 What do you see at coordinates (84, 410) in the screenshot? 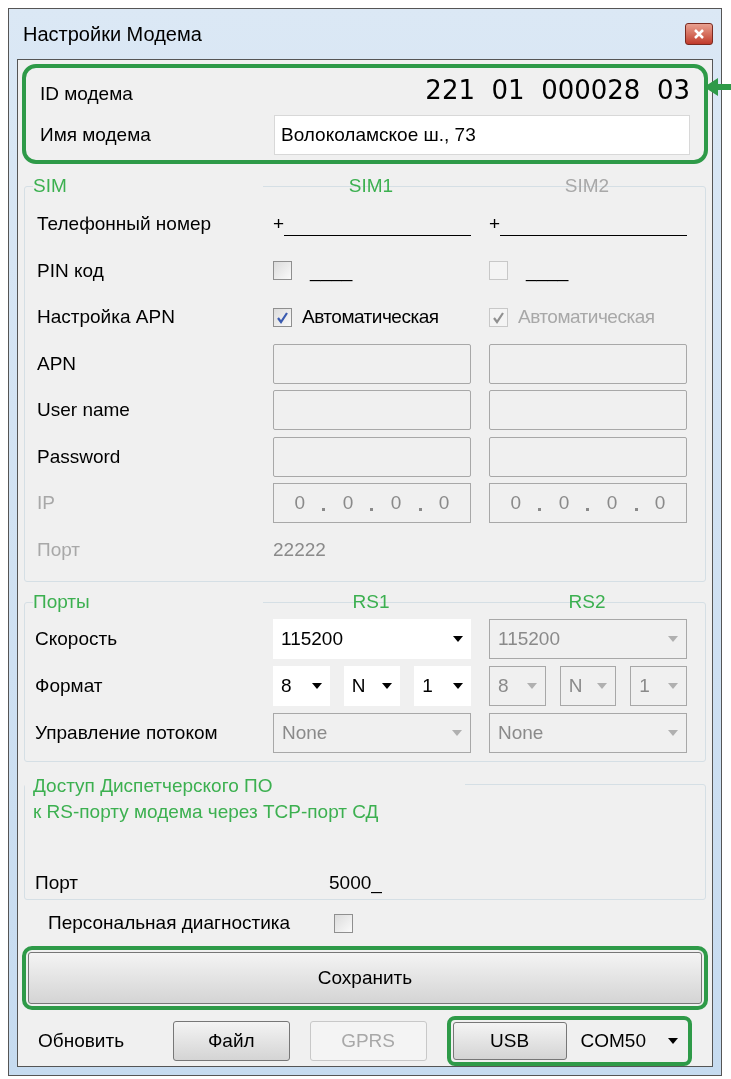
I see `field-label: User name` at bounding box center [84, 410].